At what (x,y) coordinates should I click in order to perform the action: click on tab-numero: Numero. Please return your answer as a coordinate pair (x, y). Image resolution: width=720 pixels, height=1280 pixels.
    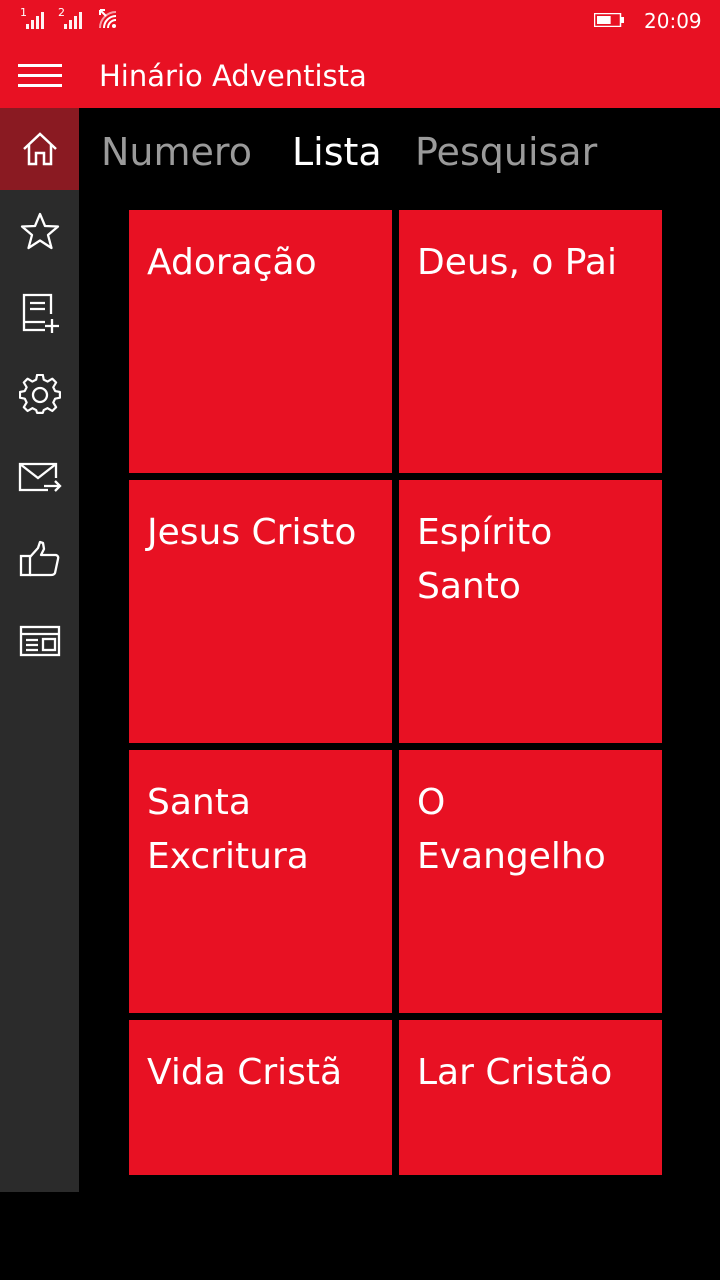
    Looking at the image, I should click on (176, 152).